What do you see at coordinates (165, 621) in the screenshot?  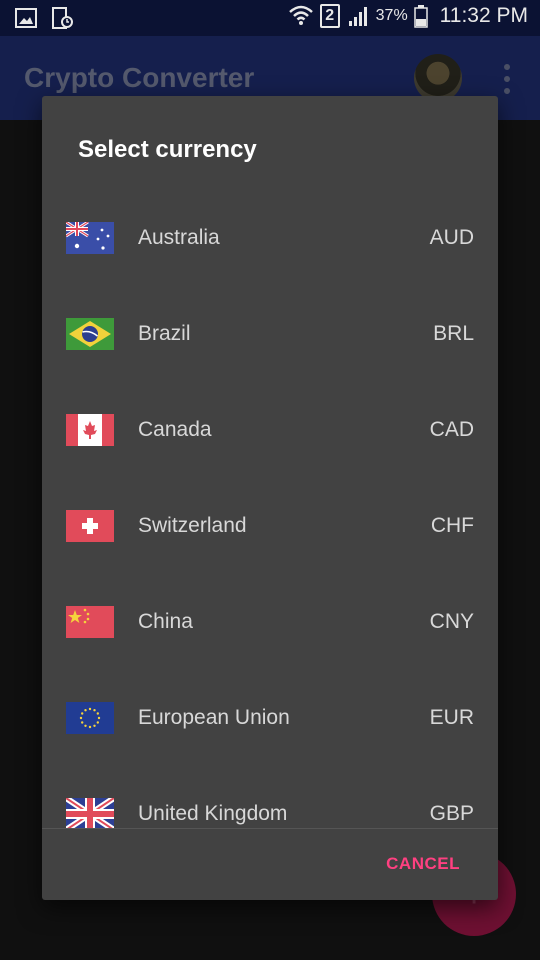 I see `country-name: China` at bounding box center [165, 621].